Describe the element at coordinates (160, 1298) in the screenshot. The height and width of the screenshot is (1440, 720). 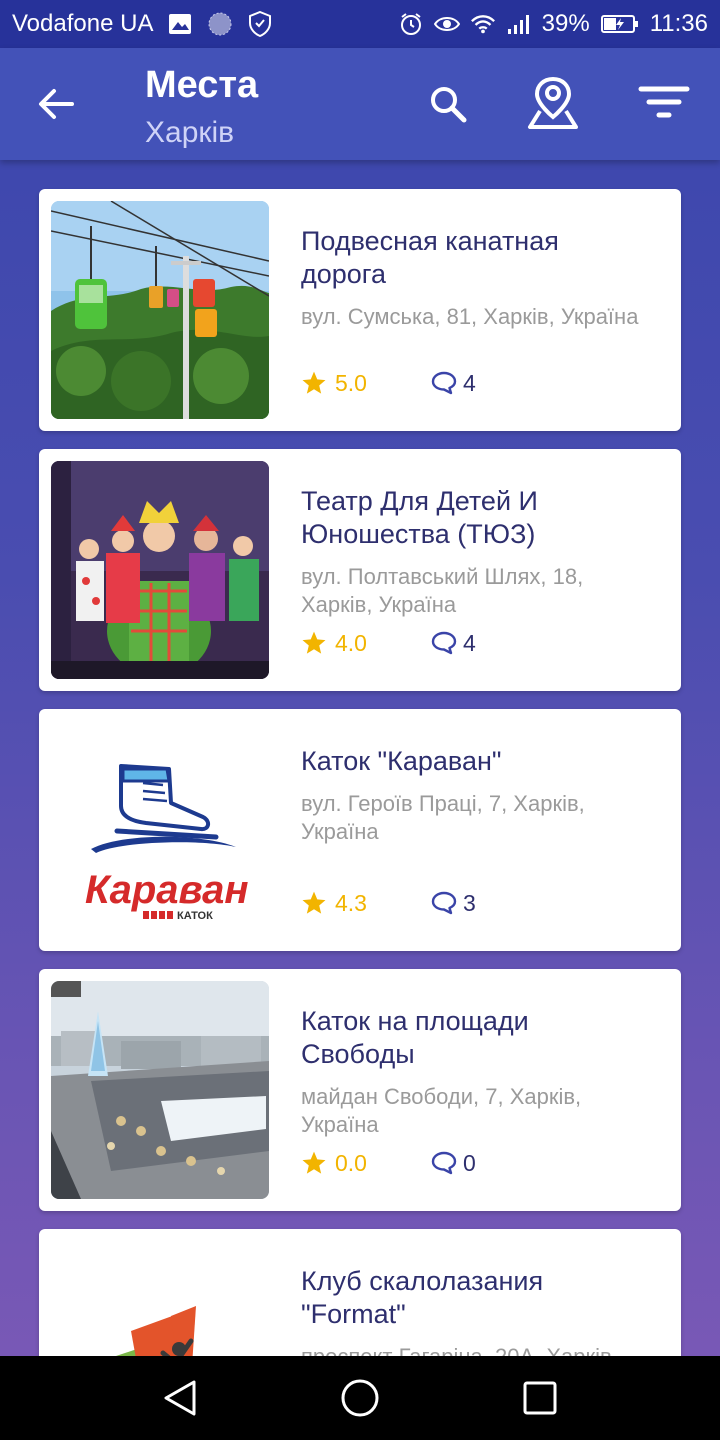
I see `climbing-logo` at that location.